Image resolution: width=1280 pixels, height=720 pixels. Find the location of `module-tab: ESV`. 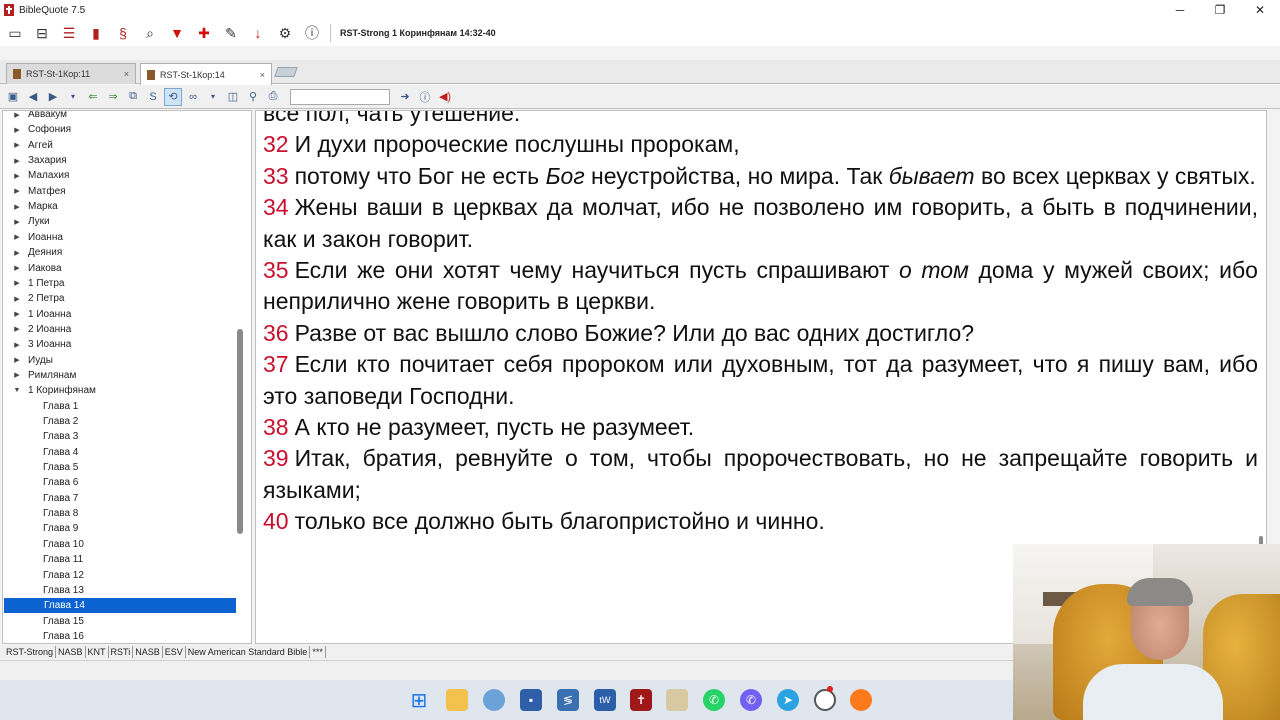

module-tab: ESV is located at coordinates (174, 652).